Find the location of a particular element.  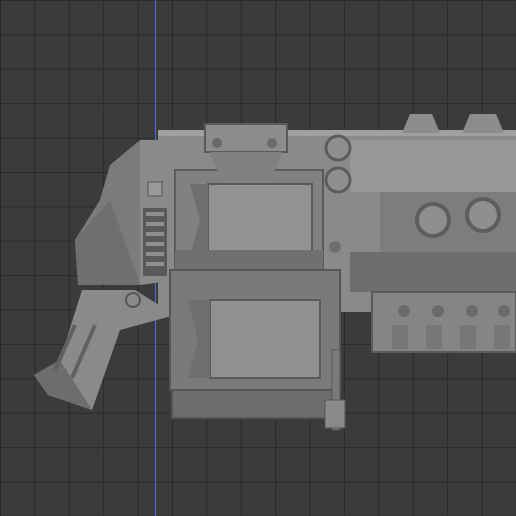

lower-rail is located at coordinates (443, 322).